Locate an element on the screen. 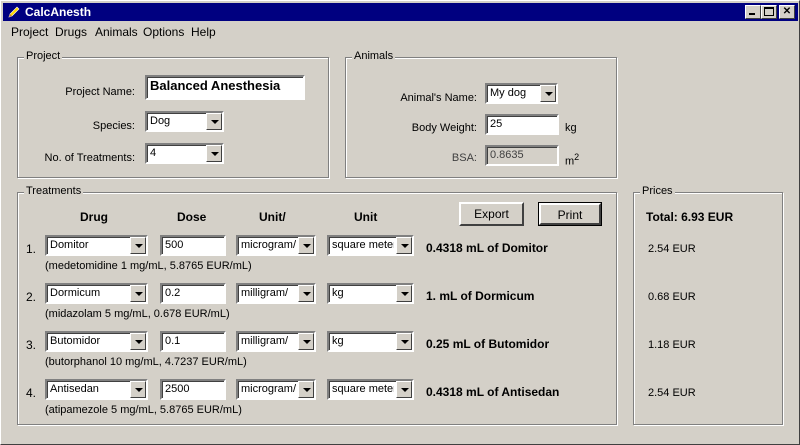 The height and width of the screenshot is (445, 800). menu-help: Help is located at coordinates (203, 32).